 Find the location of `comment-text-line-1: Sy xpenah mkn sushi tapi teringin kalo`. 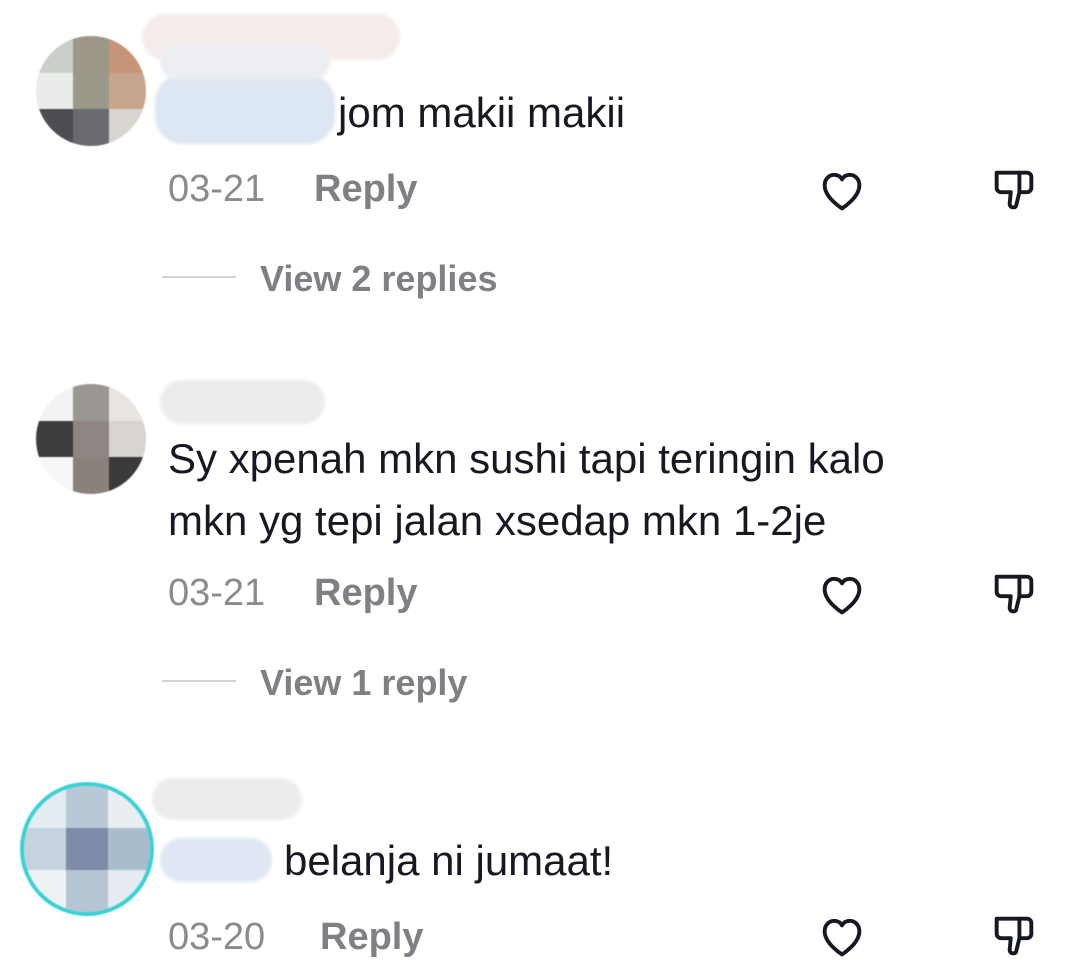

comment-text-line-1: Sy xpenah mkn sushi tapi teringin kalo is located at coordinates (526, 458).